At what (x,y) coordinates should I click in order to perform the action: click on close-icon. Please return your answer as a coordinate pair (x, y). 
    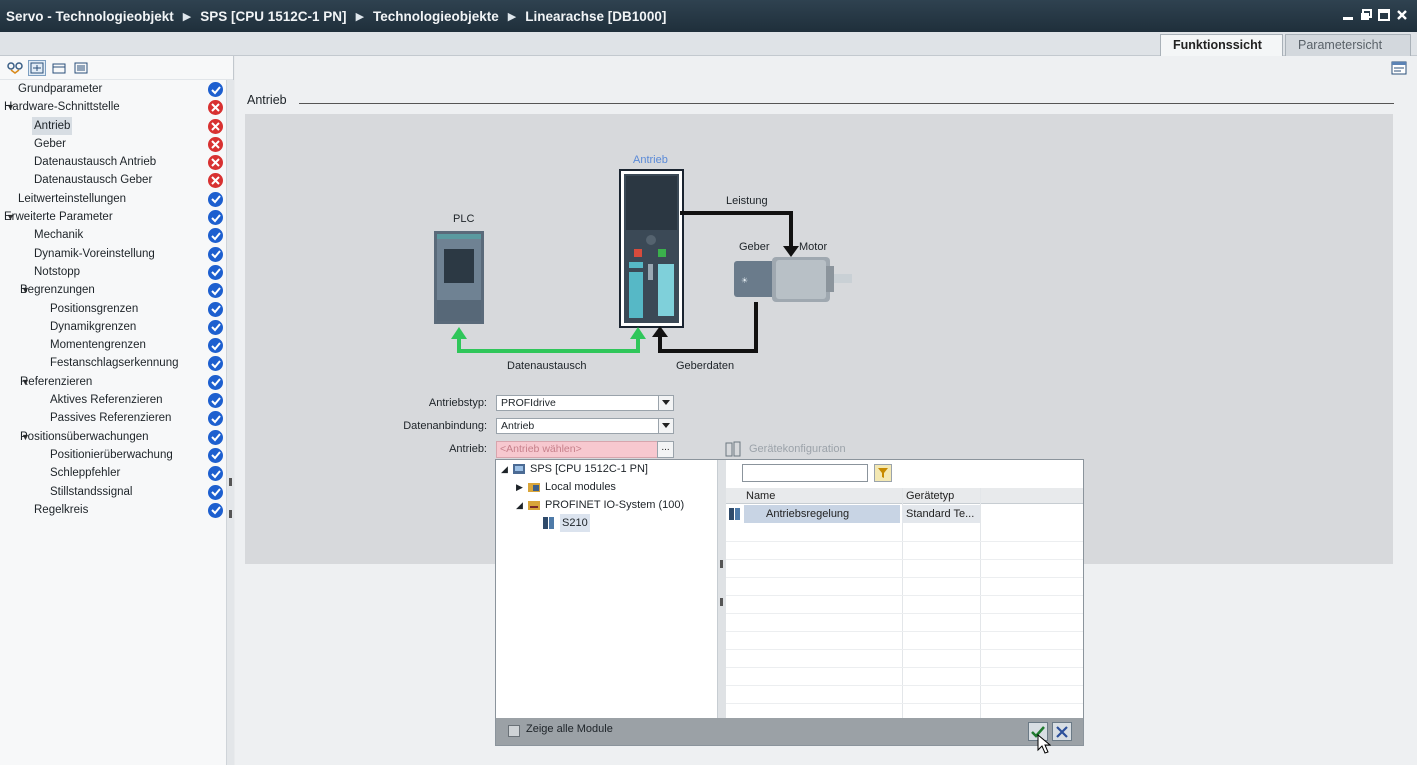
    Looking at the image, I should click on (1062, 731).